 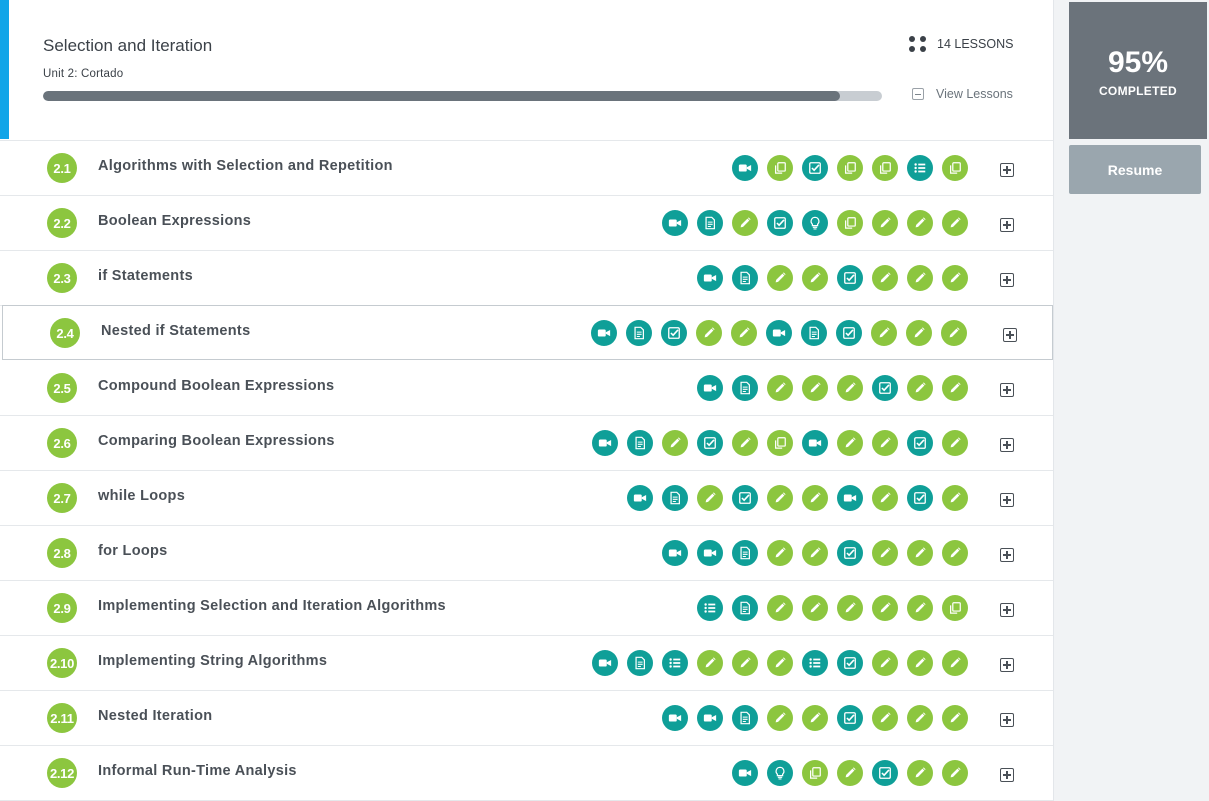 What do you see at coordinates (526, 223) in the screenshot?
I see `lesson-row: 2.2 Boolean Expressions` at bounding box center [526, 223].